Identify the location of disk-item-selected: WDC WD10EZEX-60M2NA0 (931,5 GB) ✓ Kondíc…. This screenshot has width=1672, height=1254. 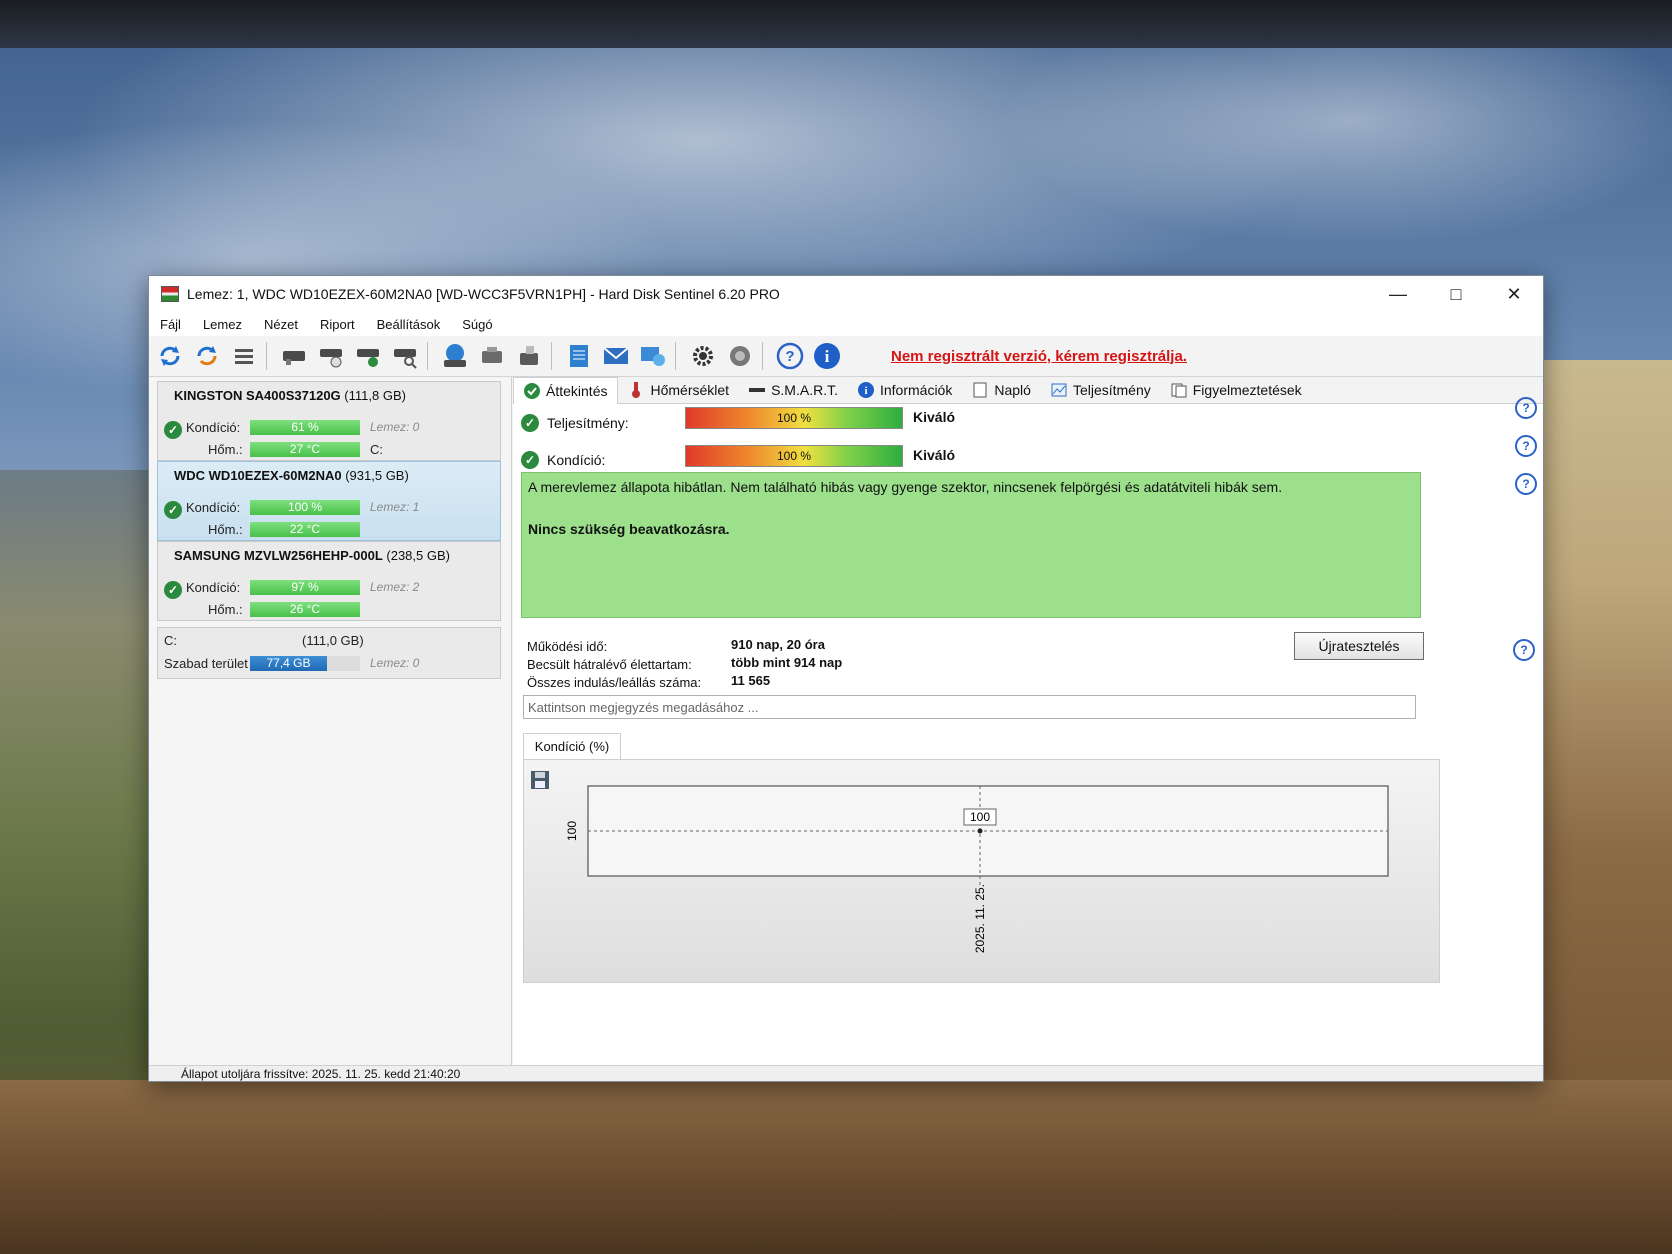
(329, 501).